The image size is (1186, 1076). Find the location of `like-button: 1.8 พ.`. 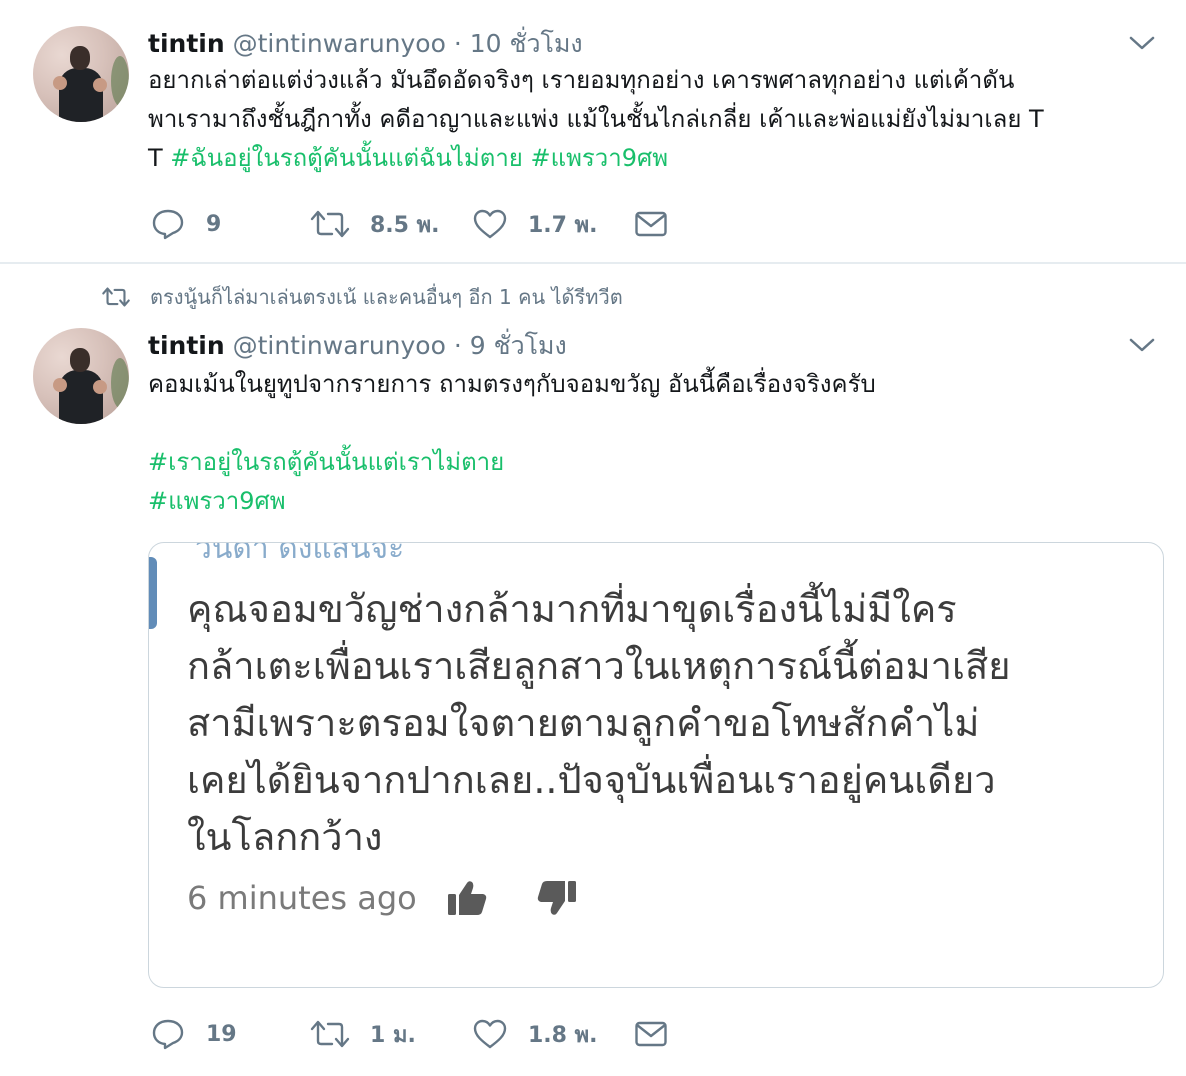

like-button: 1.8 พ. is located at coordinates (535, 1034).